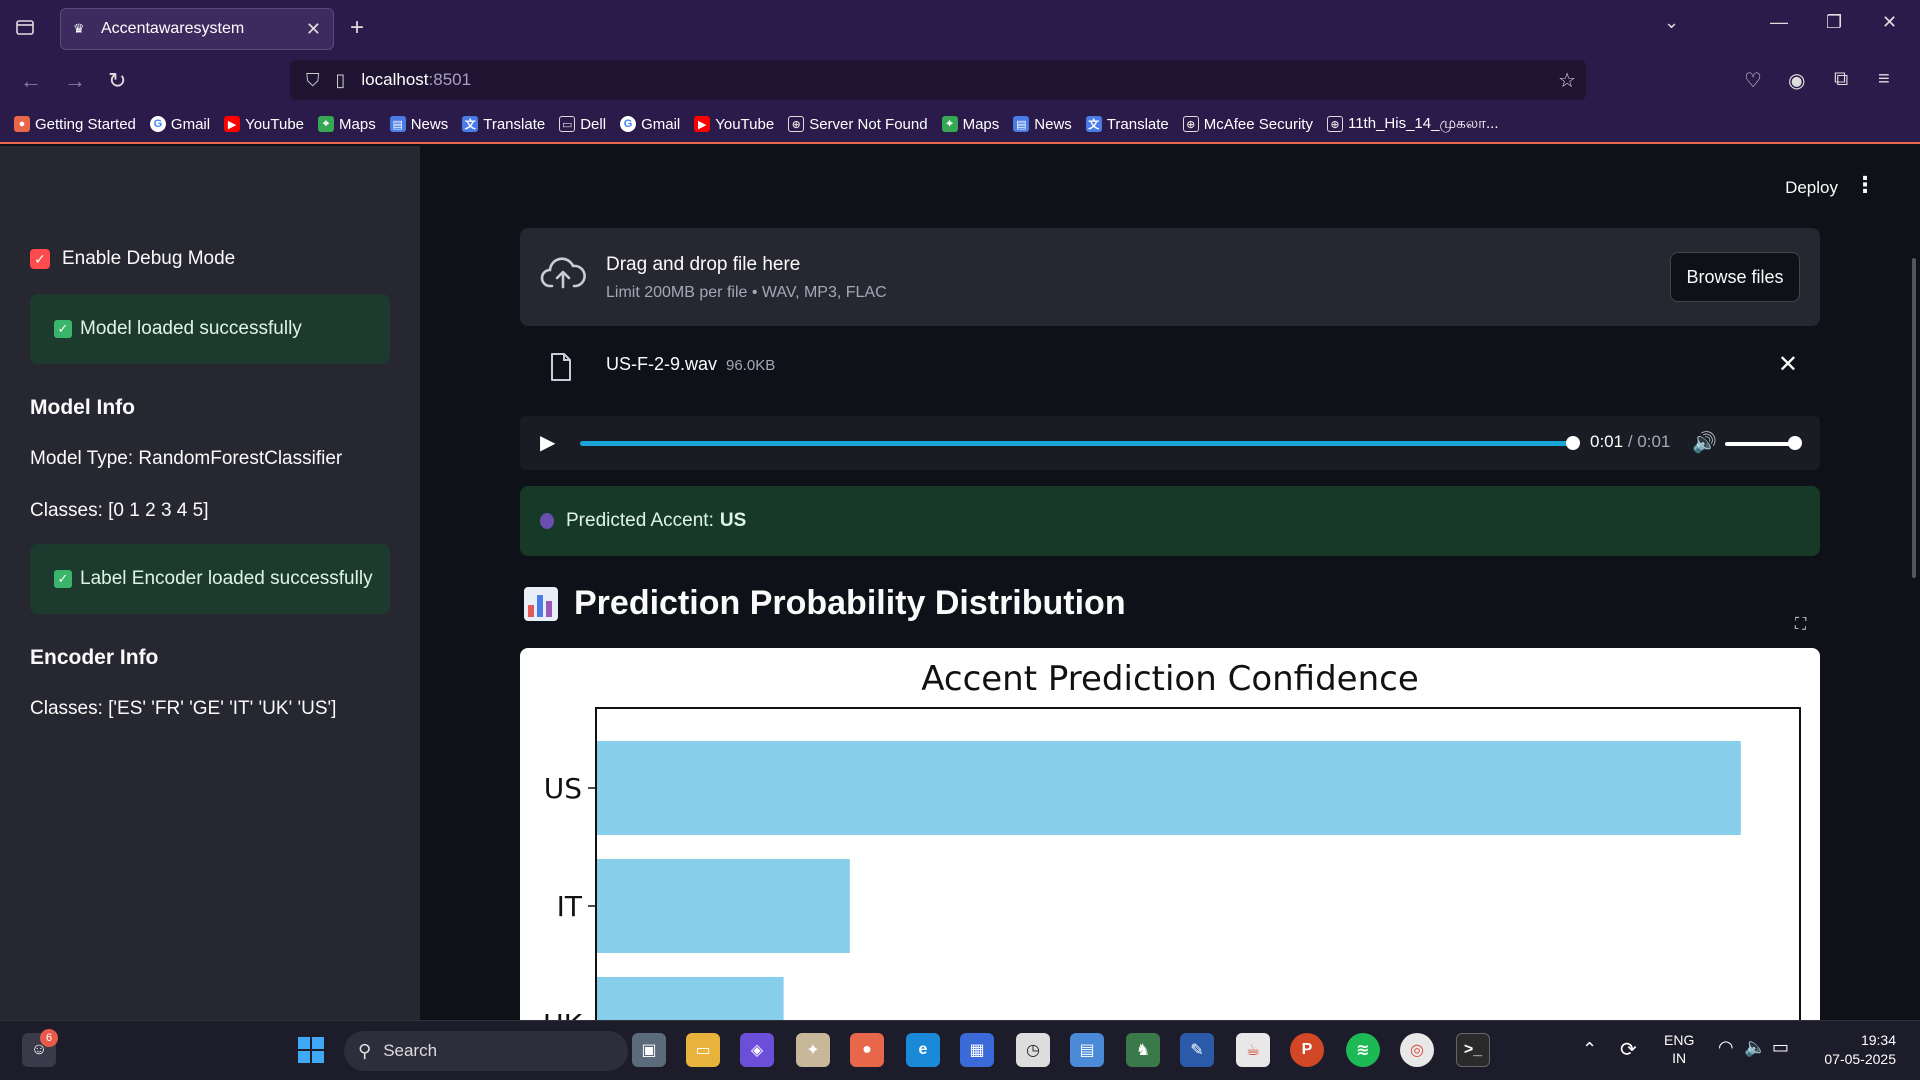  What do you see at coordinates (1093, 124) in the screenshot?
I see `translate-icon: 文` at bounding box center [1093, 124].